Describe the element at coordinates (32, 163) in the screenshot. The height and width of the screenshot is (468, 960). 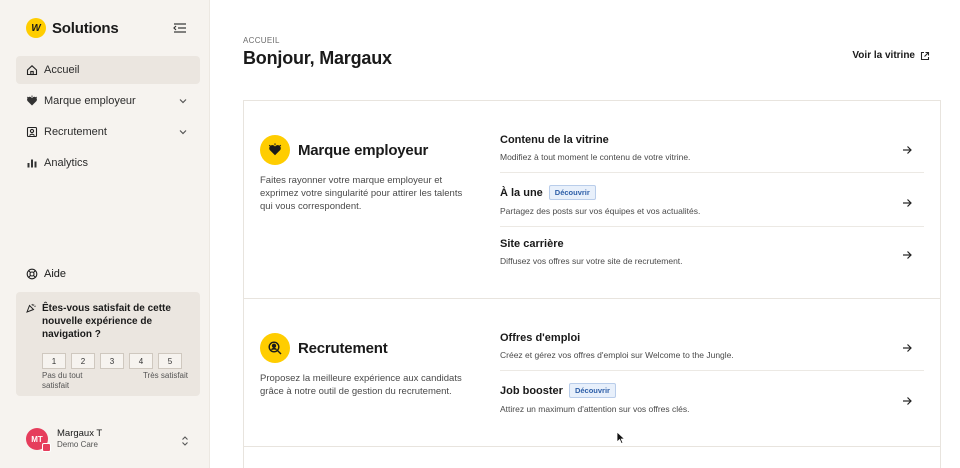
I see `bar-chart-icon` at that location.